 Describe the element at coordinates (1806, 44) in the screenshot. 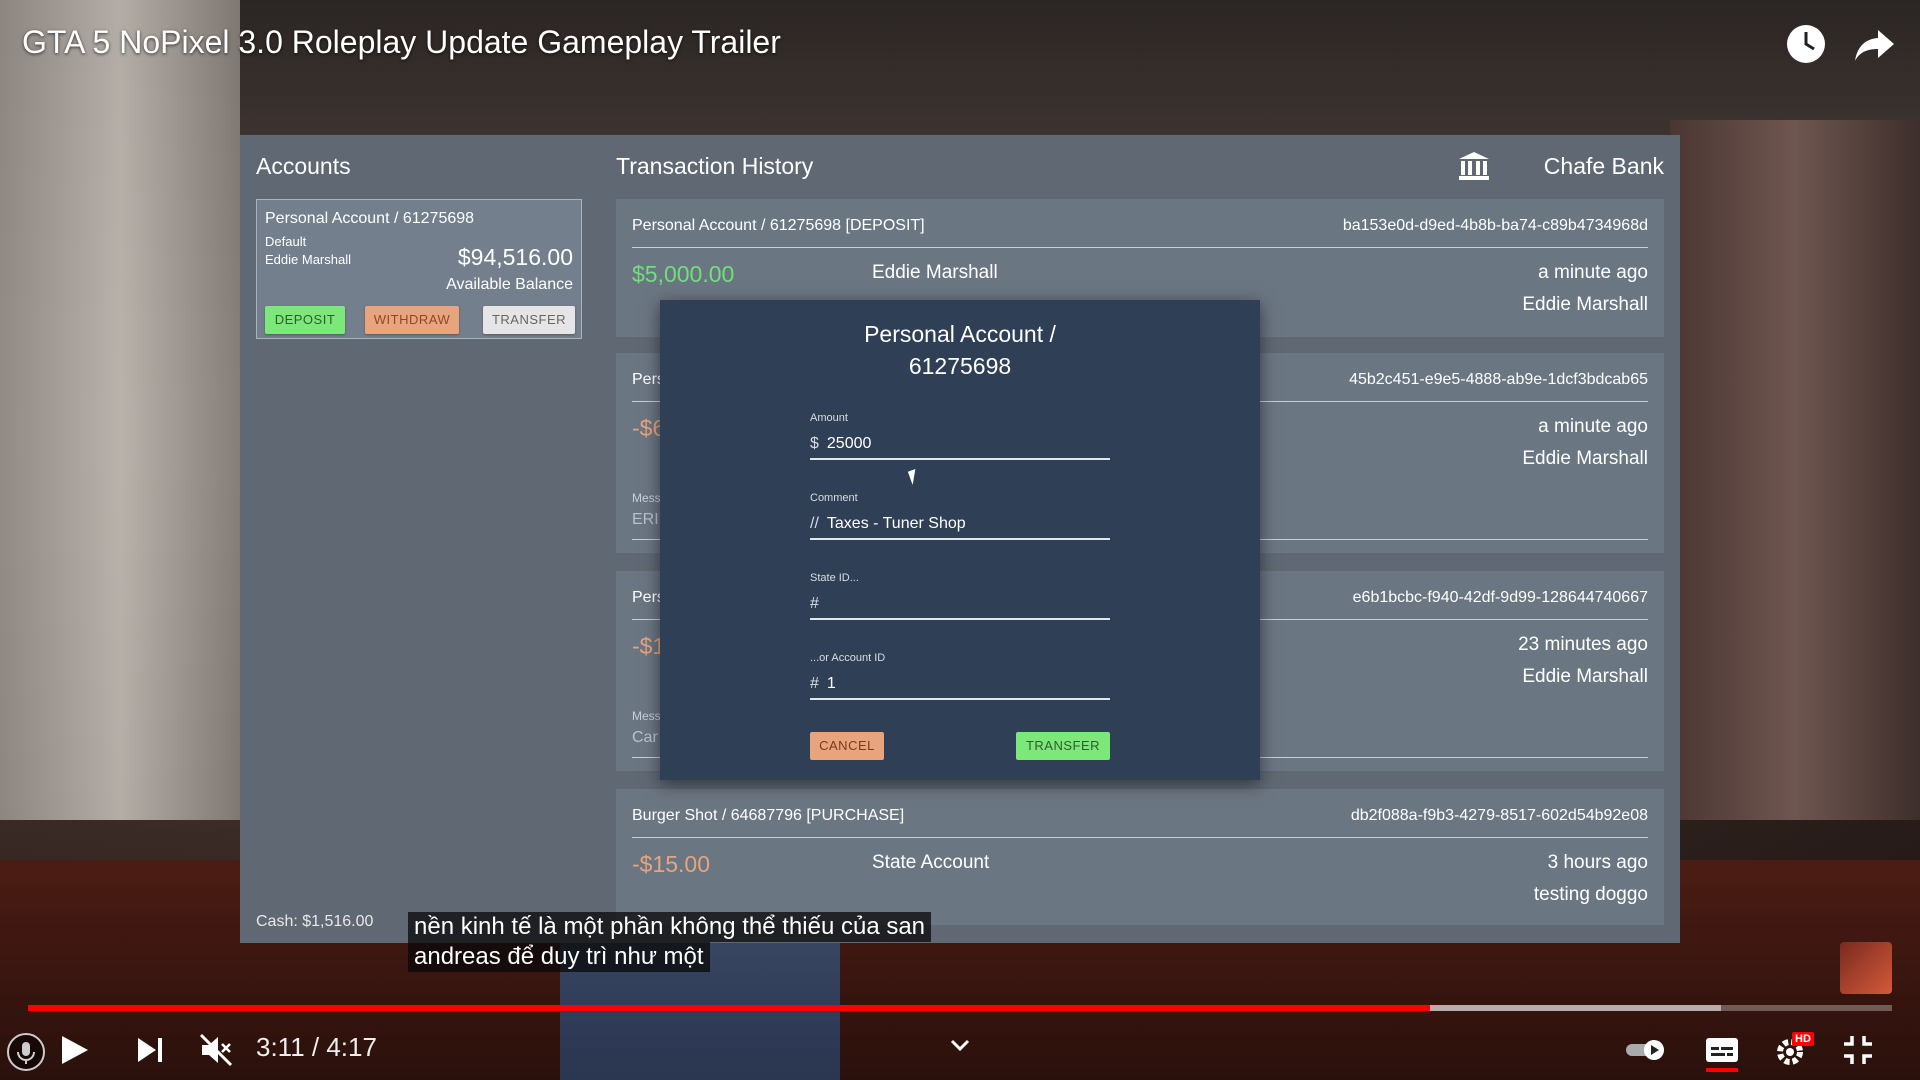

I see `watch-later-icon` at that location.